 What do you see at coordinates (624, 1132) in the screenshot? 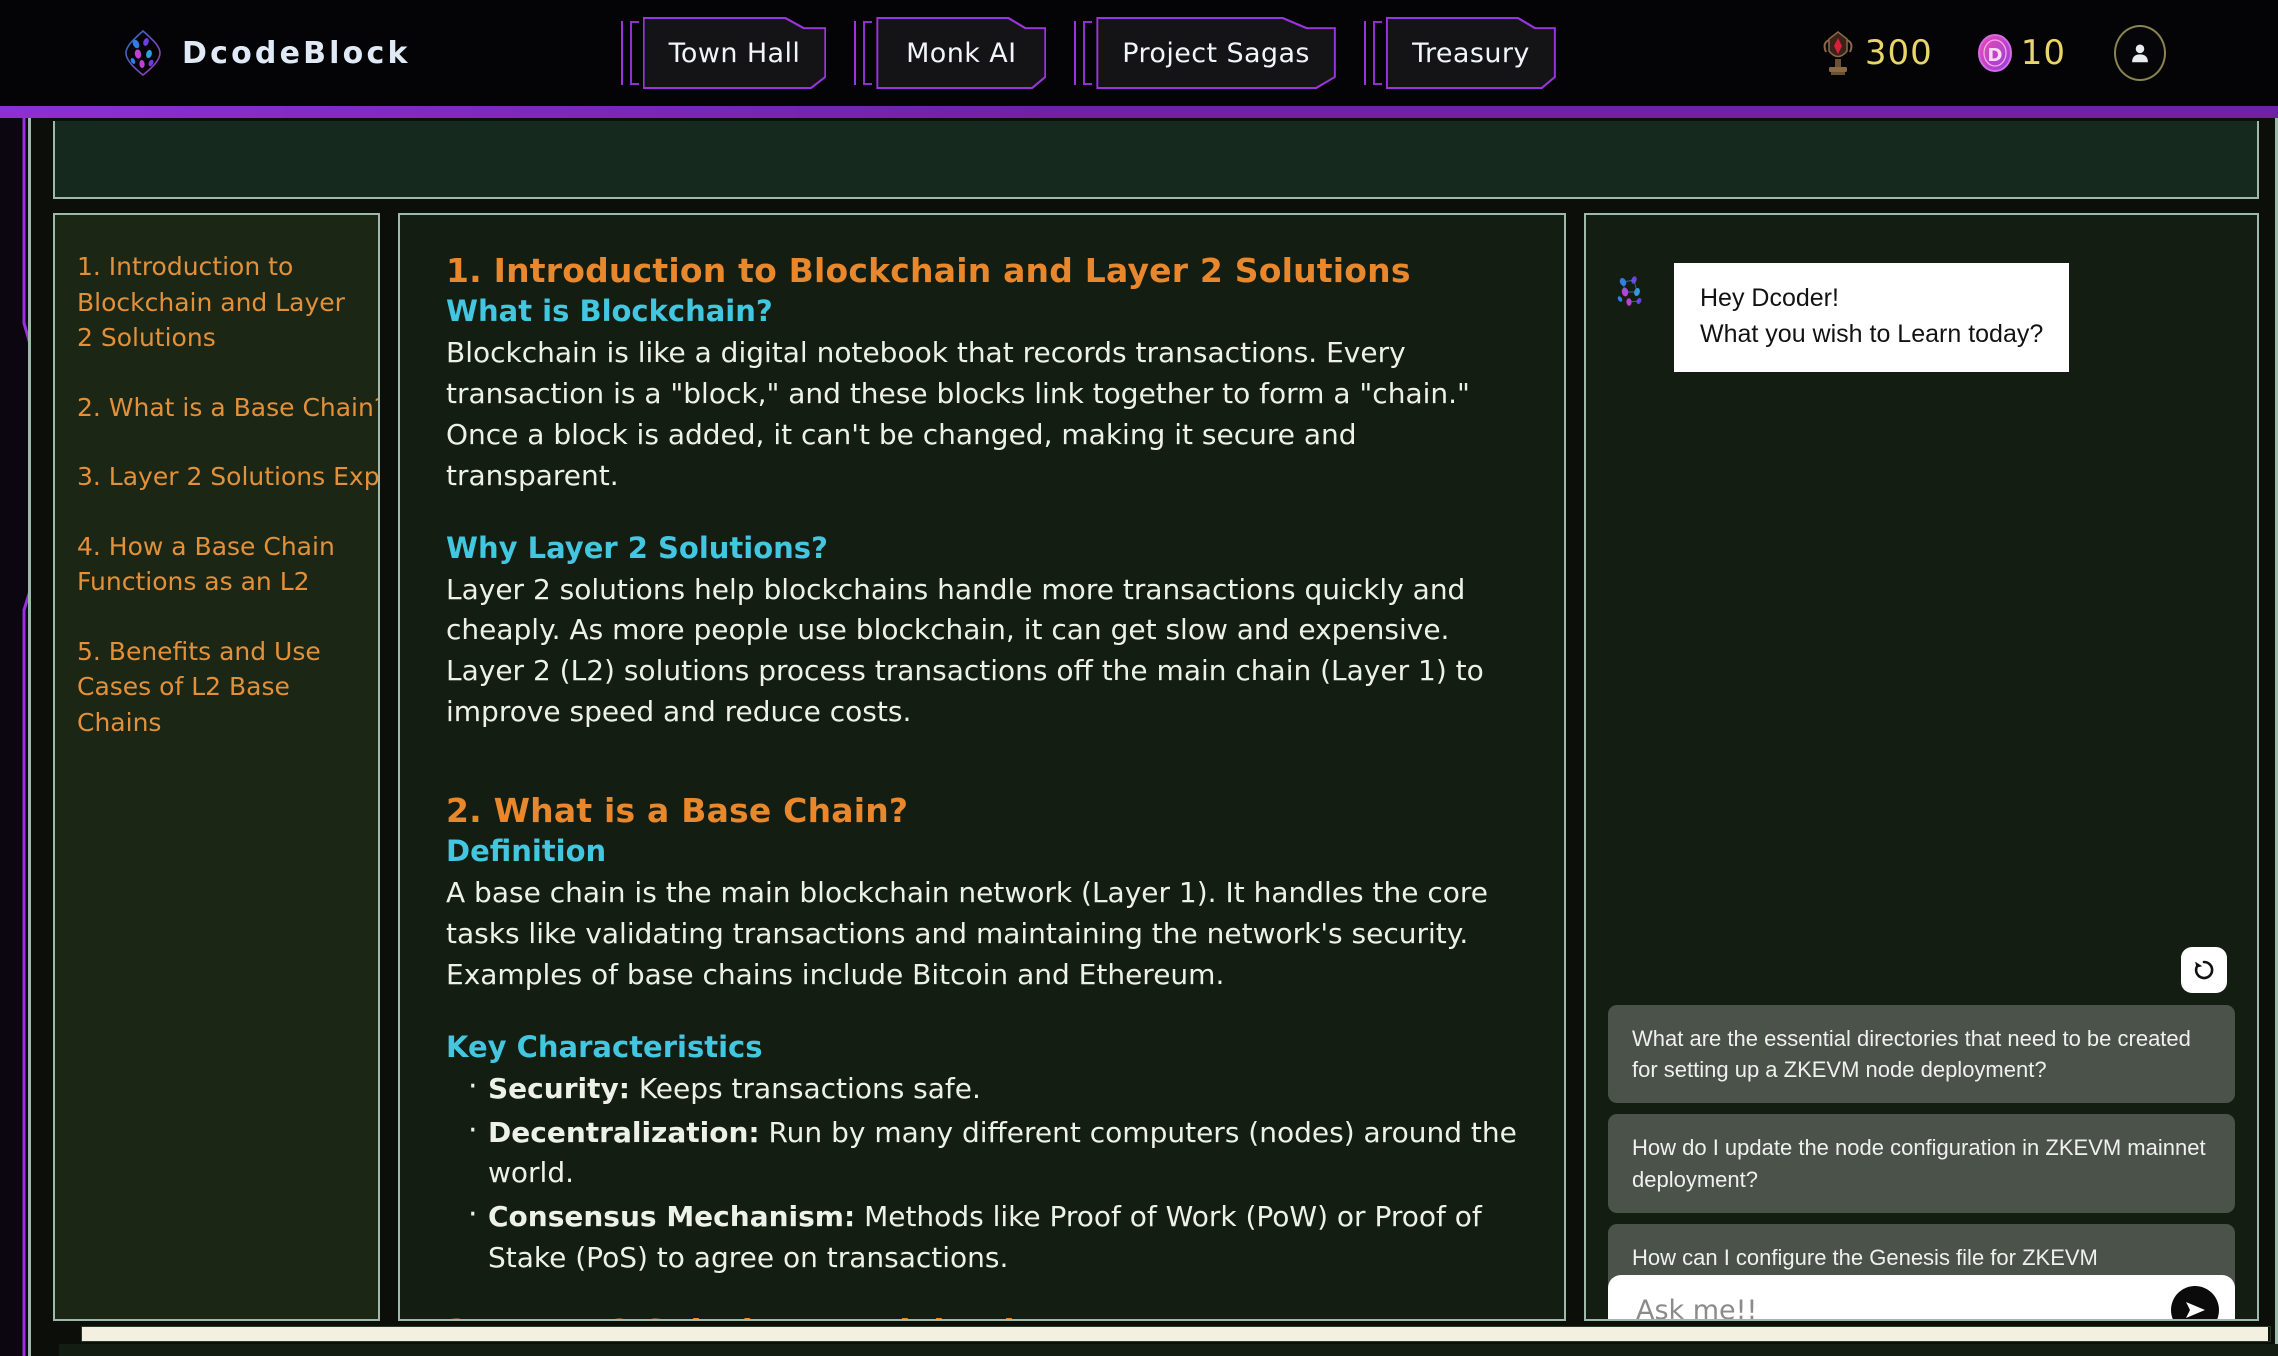
I see `list-item-term: Decentralization:` at bounding box center [624, 1132].